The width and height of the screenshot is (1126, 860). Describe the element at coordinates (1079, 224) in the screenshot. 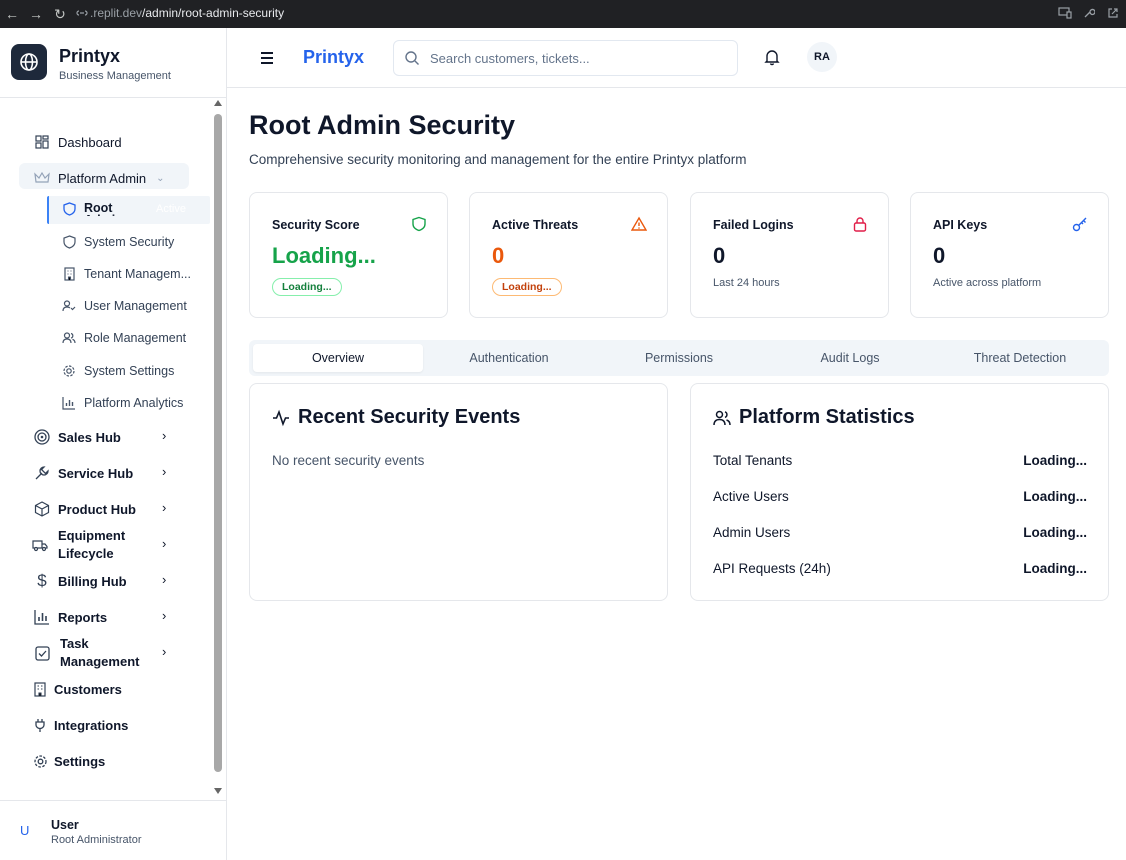

I see `key-icon` at that location.